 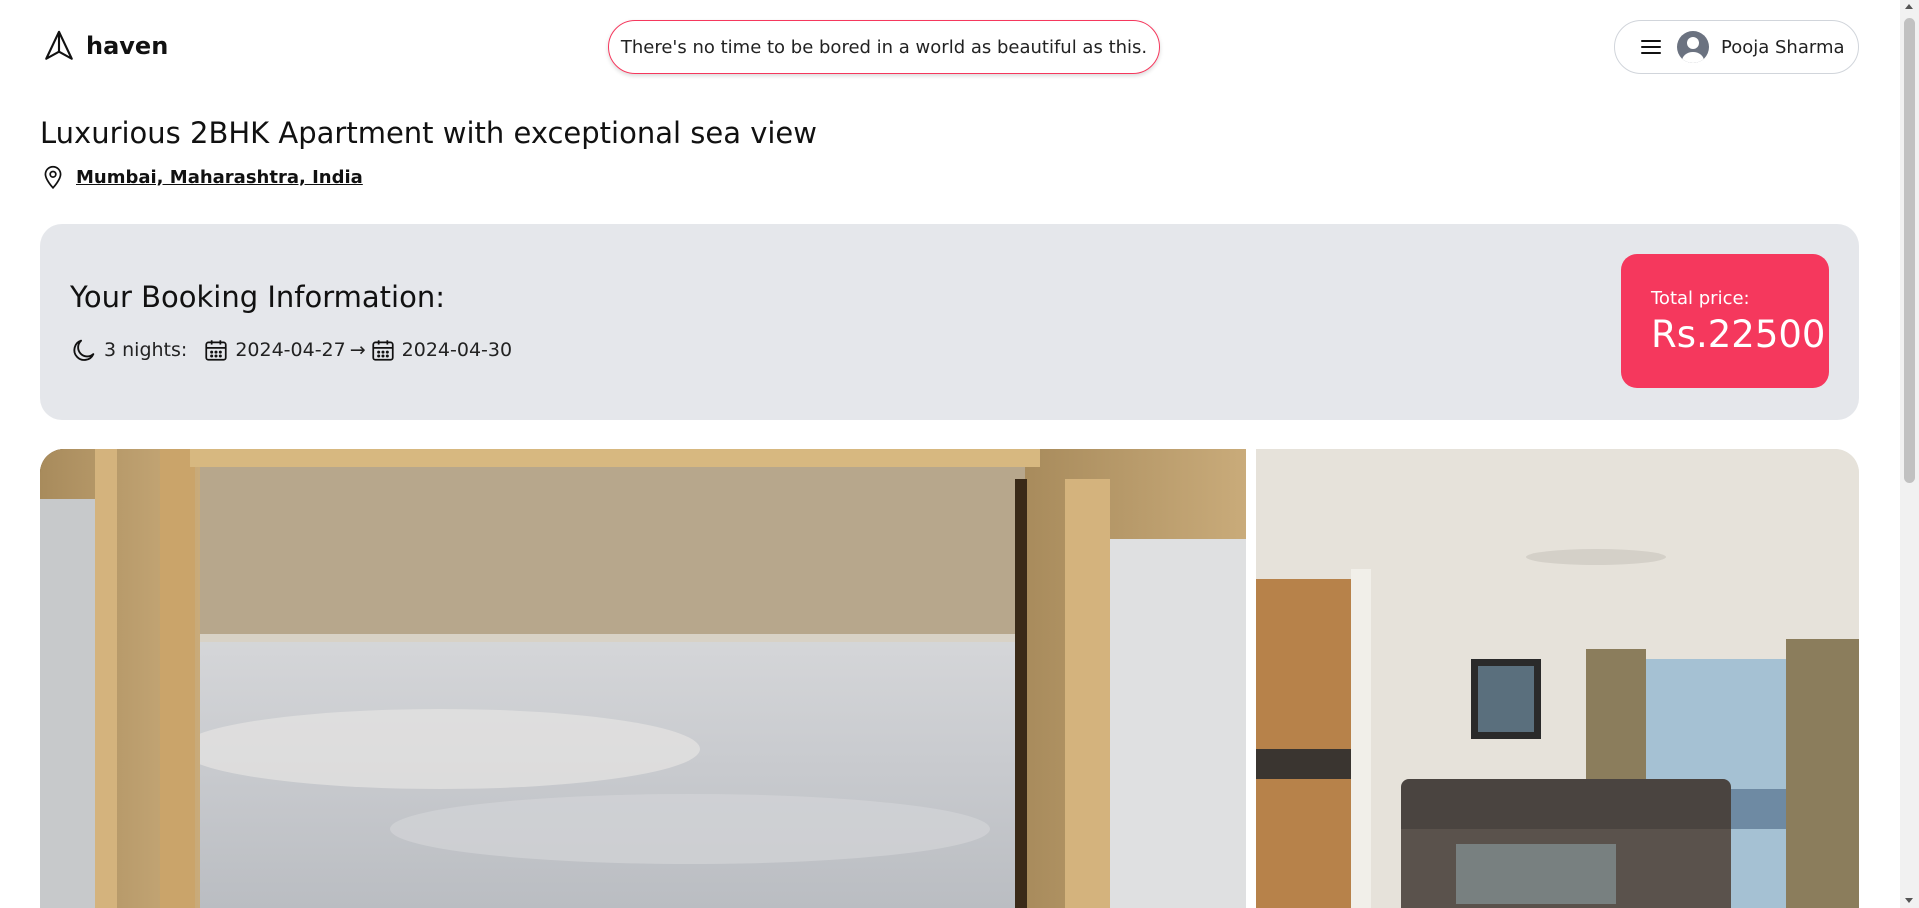 I want to click on location: Mumbai, Maharashtra, India, so click(x=201, y=177).